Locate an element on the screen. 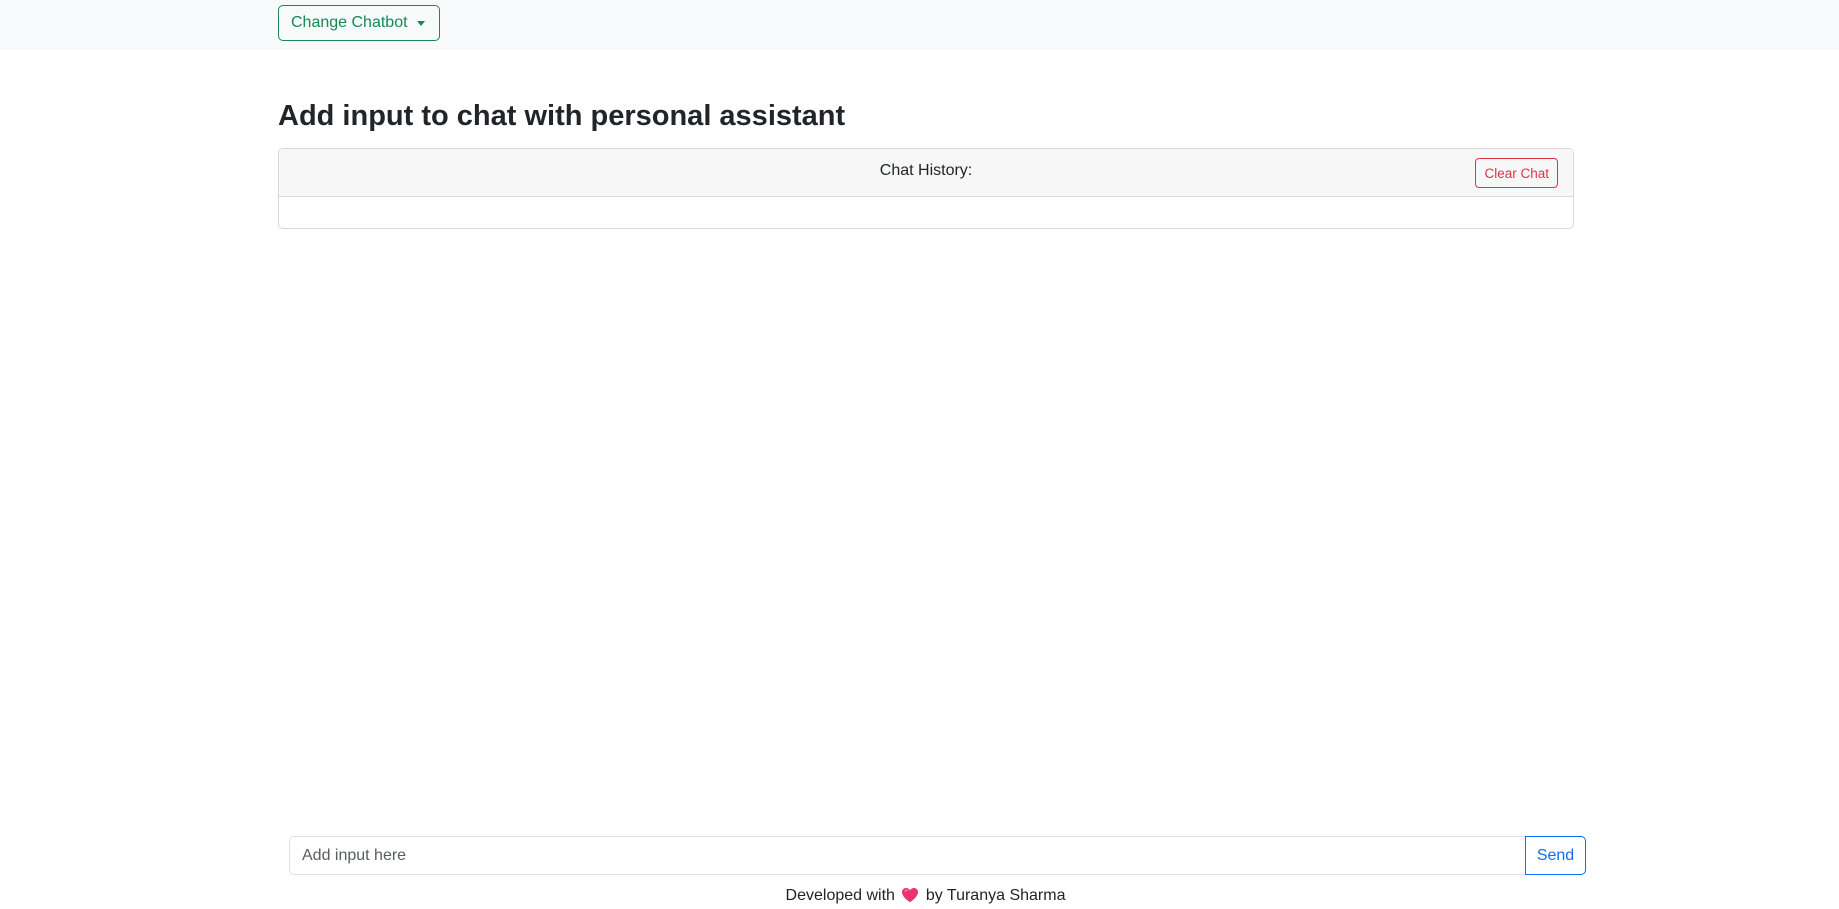 The height and width of the screenshot is (909, 1839). heart-icon is located at coordinates (910, 898).